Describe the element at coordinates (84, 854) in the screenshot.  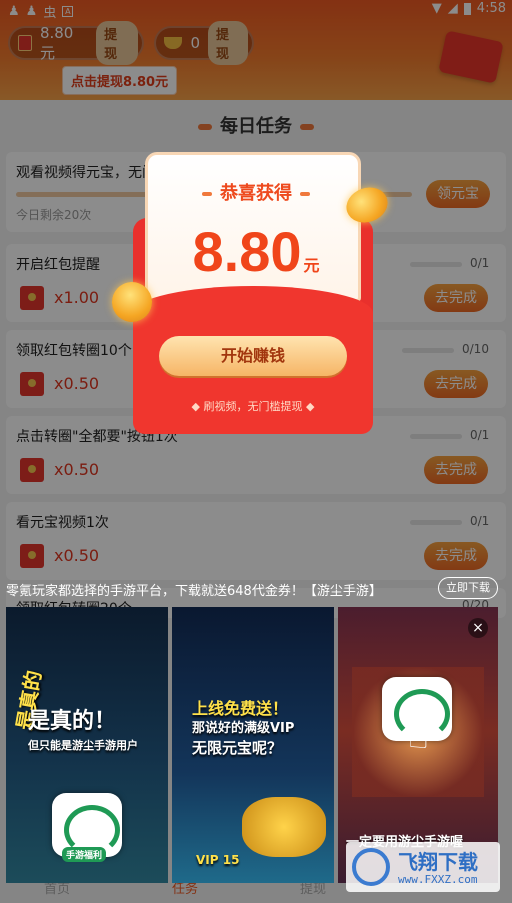
I see `ad-badge: 手游福利` at that location.